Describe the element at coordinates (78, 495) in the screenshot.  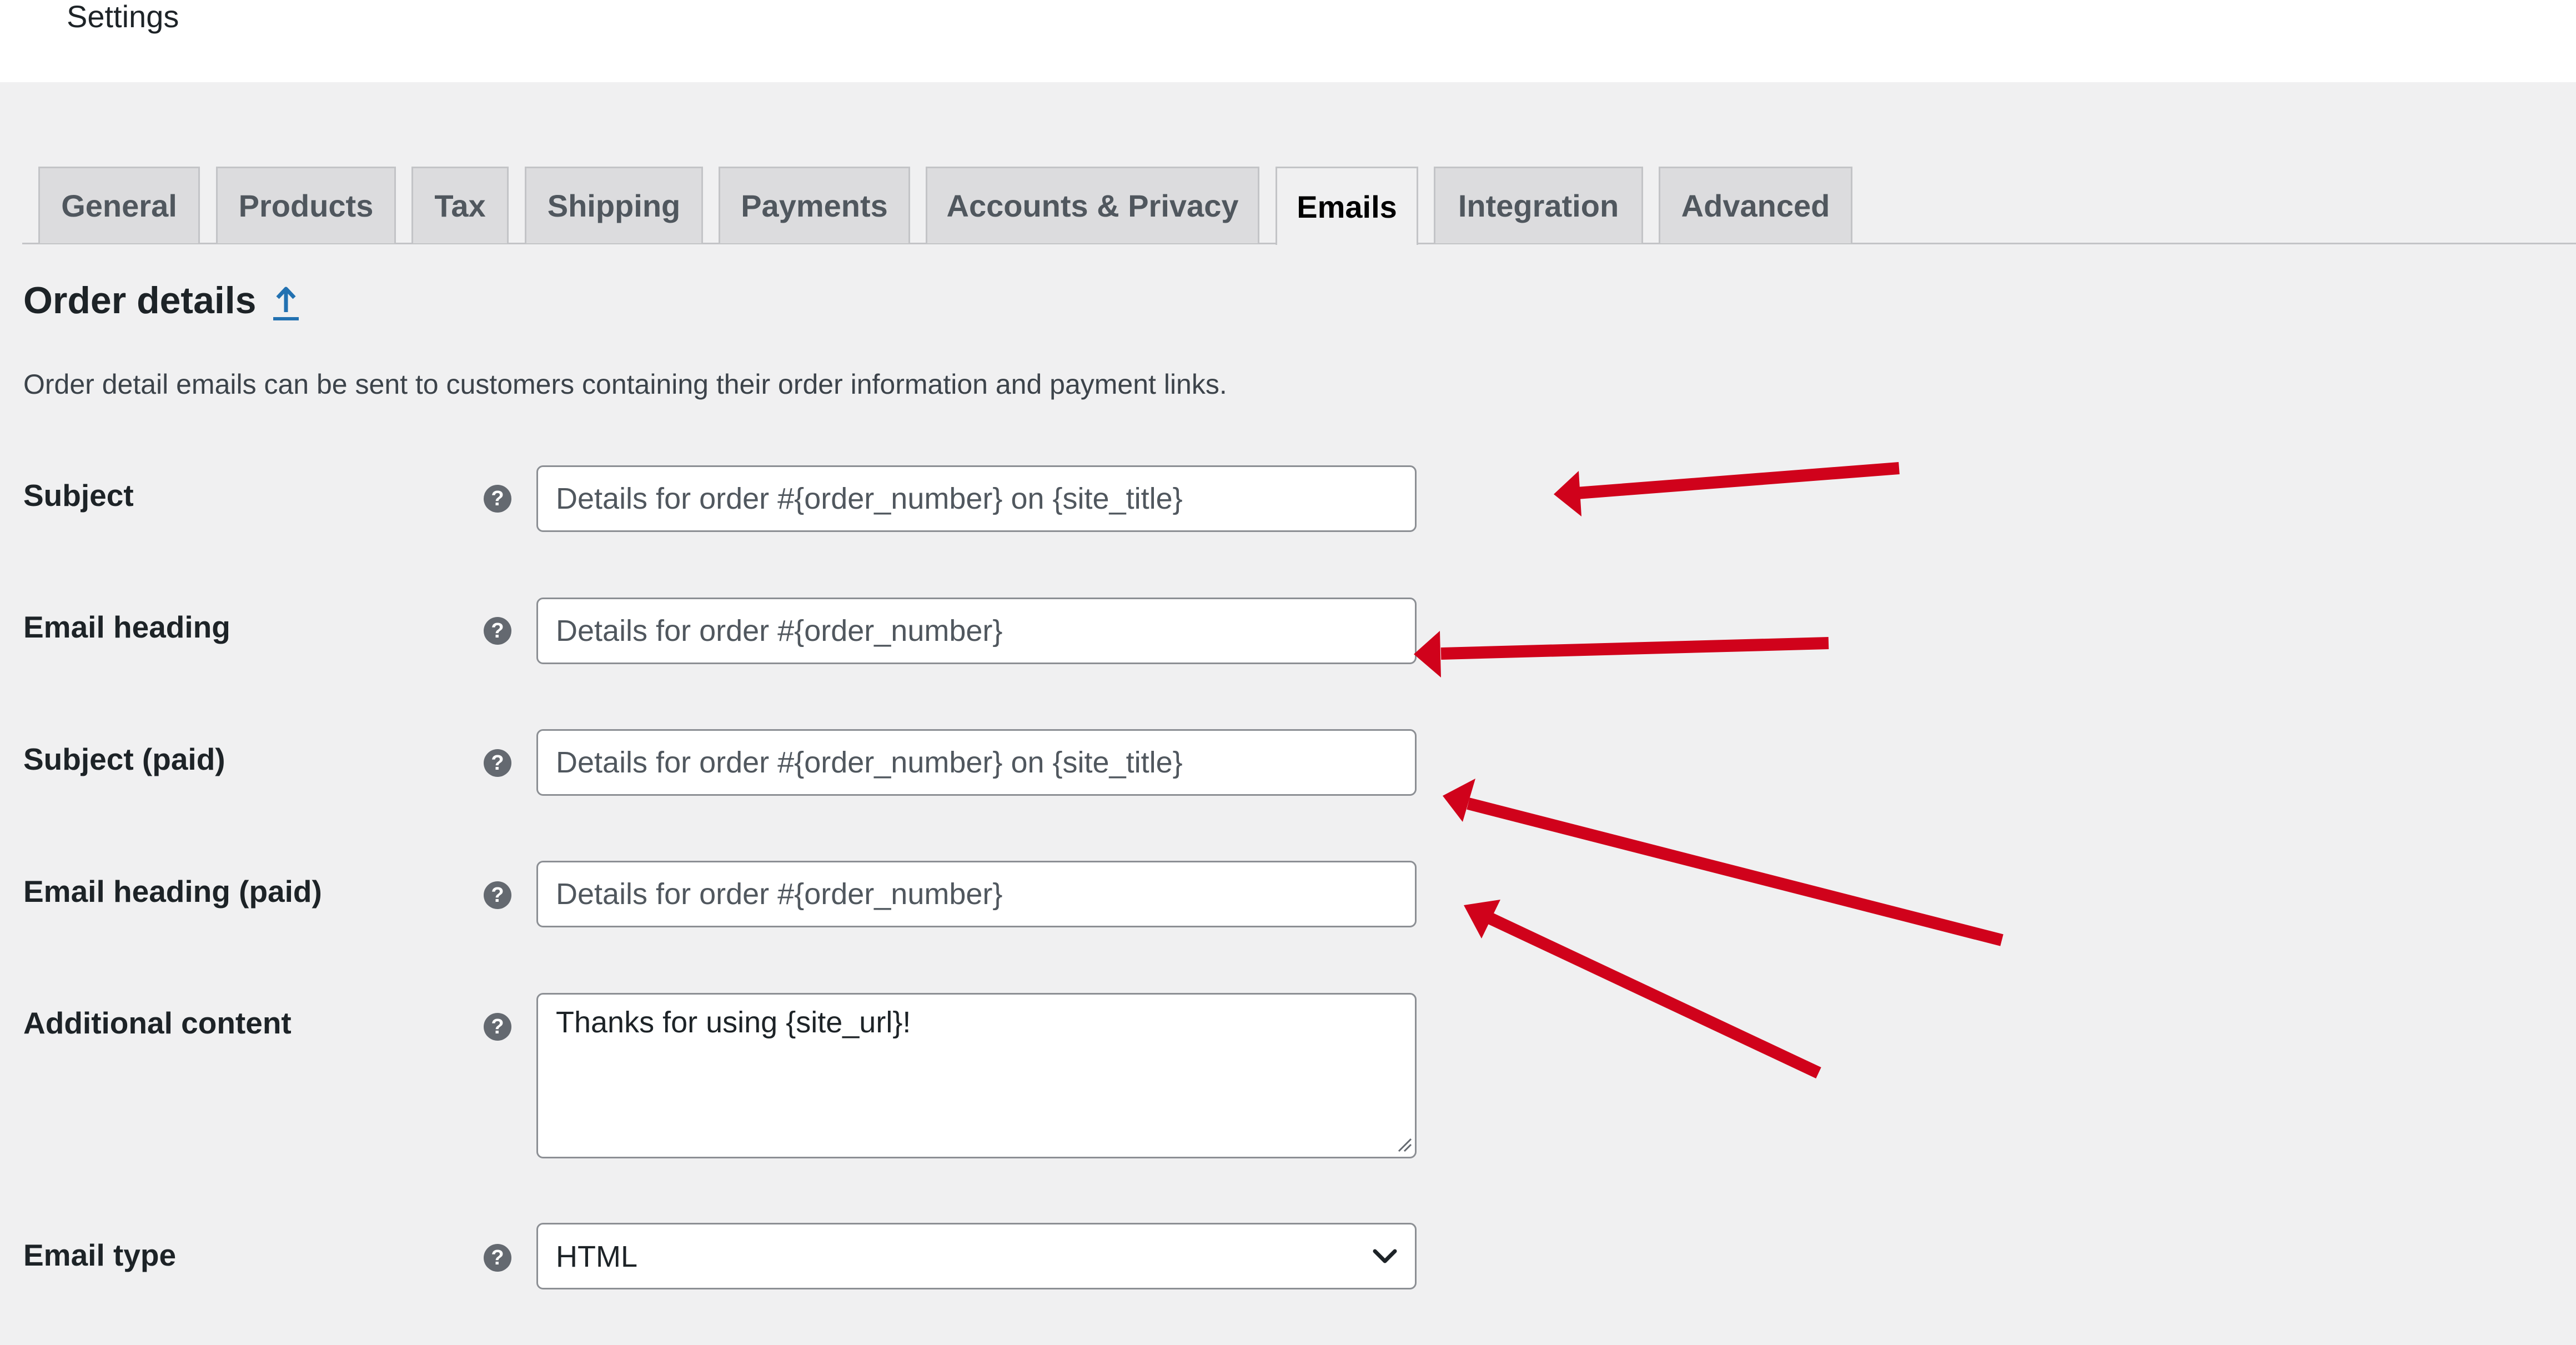
I see `subject-label: Subject` at that location.